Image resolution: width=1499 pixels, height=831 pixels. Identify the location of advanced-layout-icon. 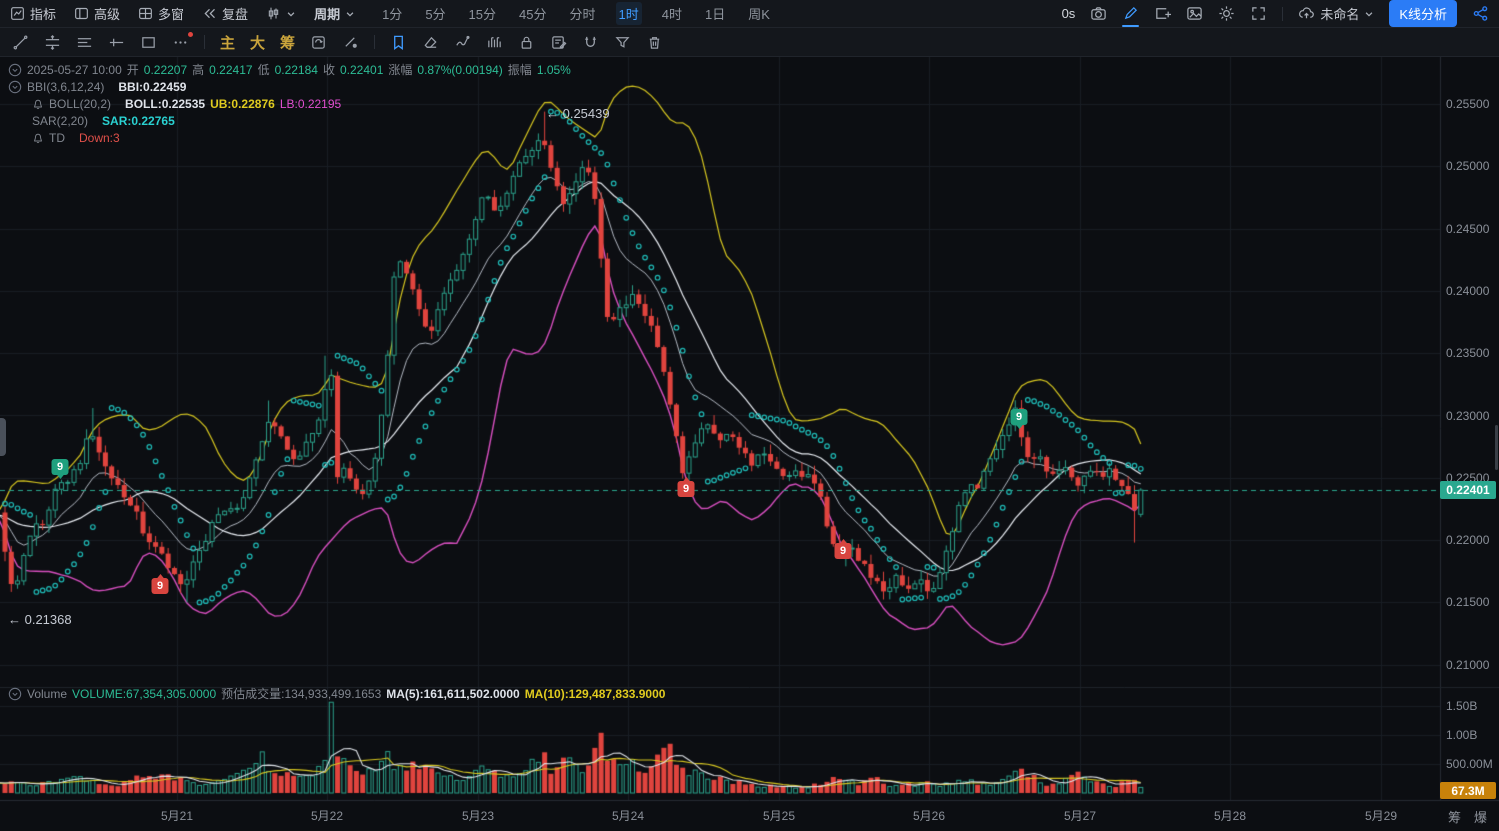
(81, 13).